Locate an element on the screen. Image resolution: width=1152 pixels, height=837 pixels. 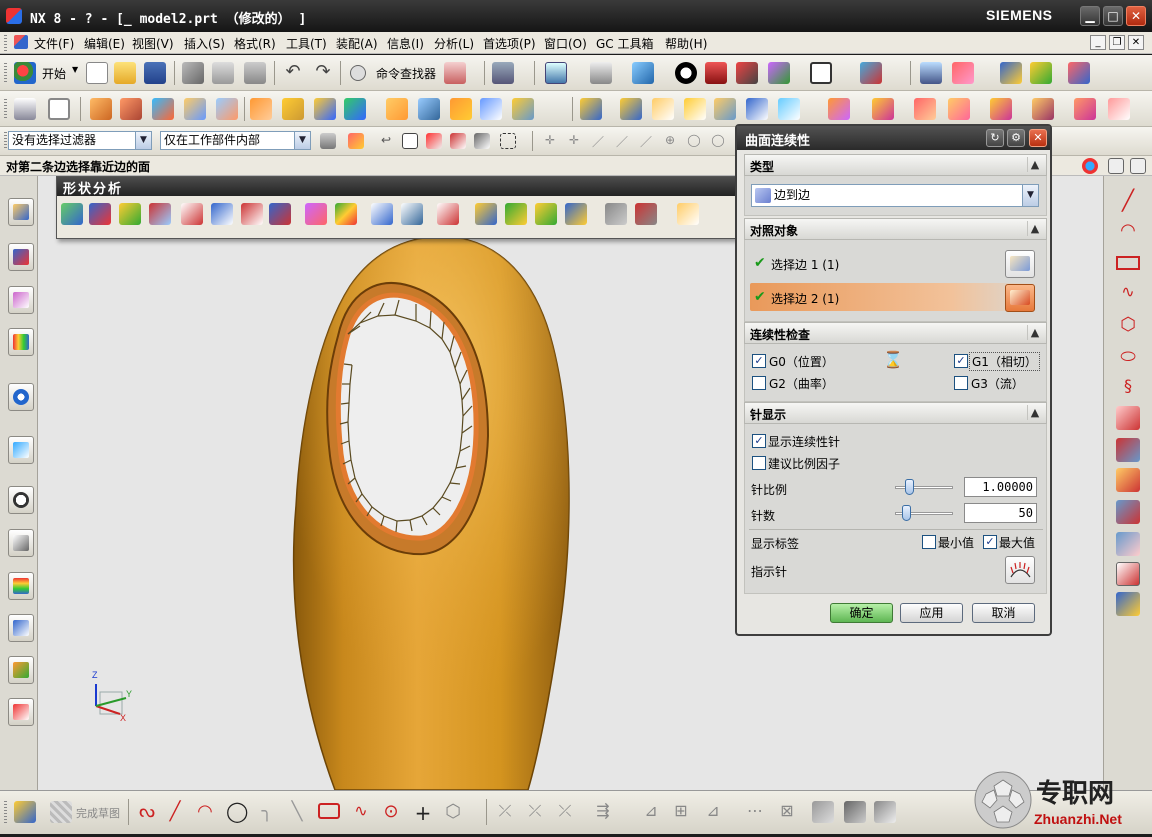
snap-icon is located at coordinates (1011, 73).